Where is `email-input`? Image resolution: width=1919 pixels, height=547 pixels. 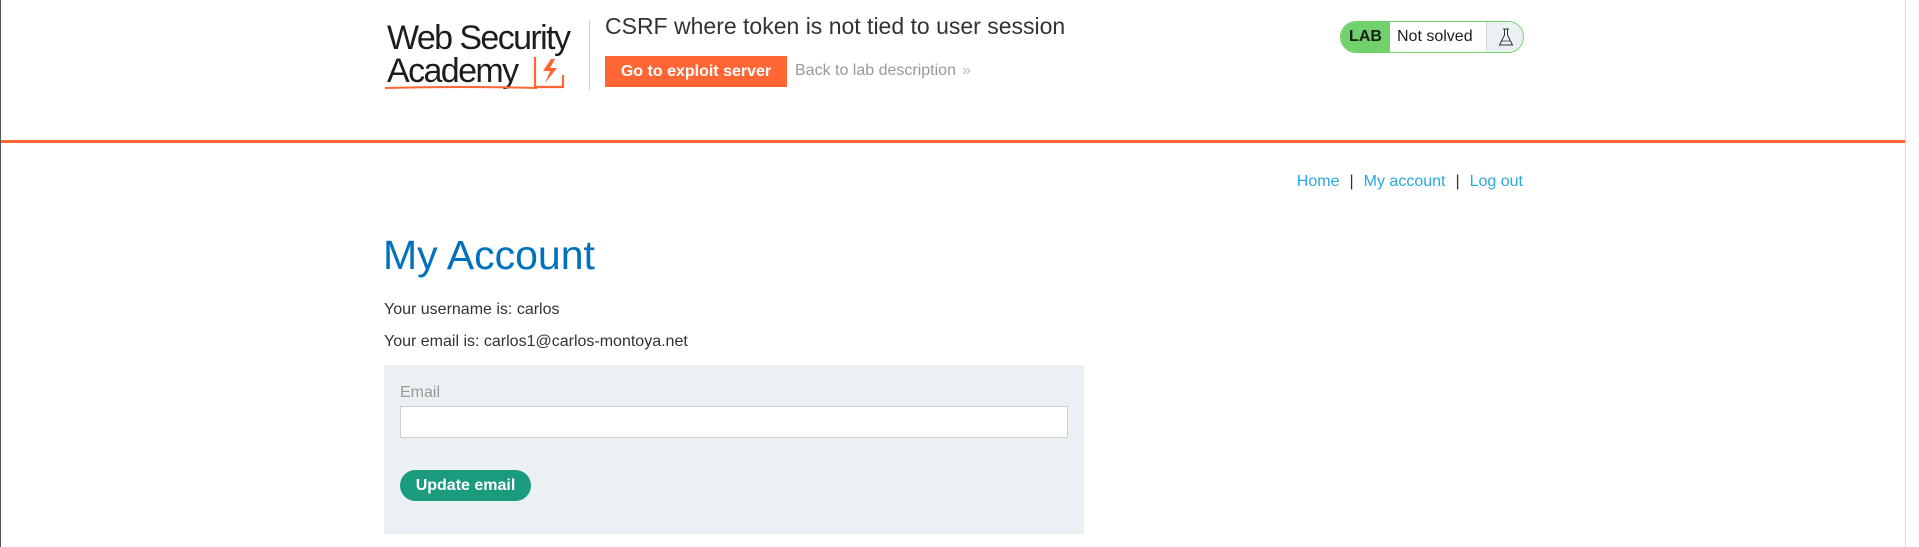
email-input is located at coordinates (734, 422).